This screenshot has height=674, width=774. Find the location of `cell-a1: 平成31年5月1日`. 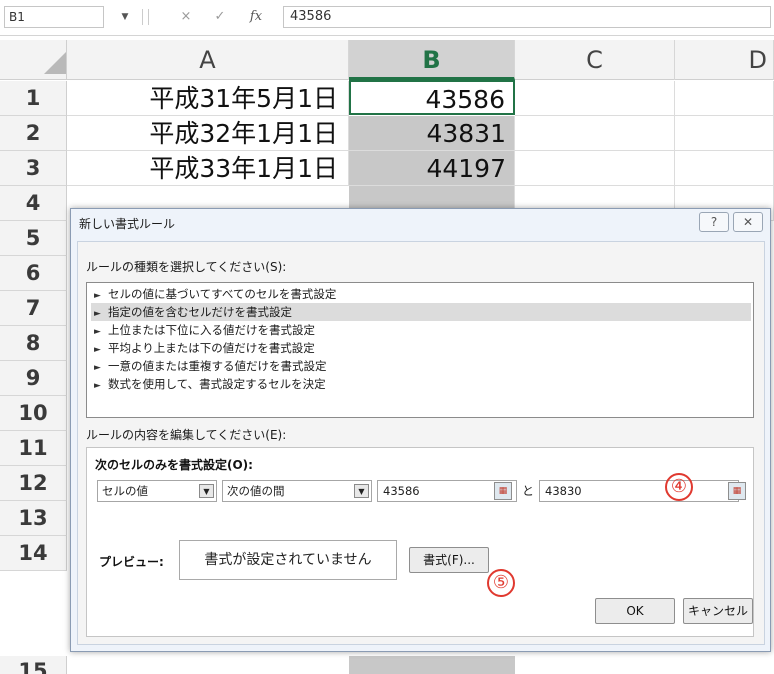

cell-a1: 平成31年5月1日 is located at coordinates (208, 98).